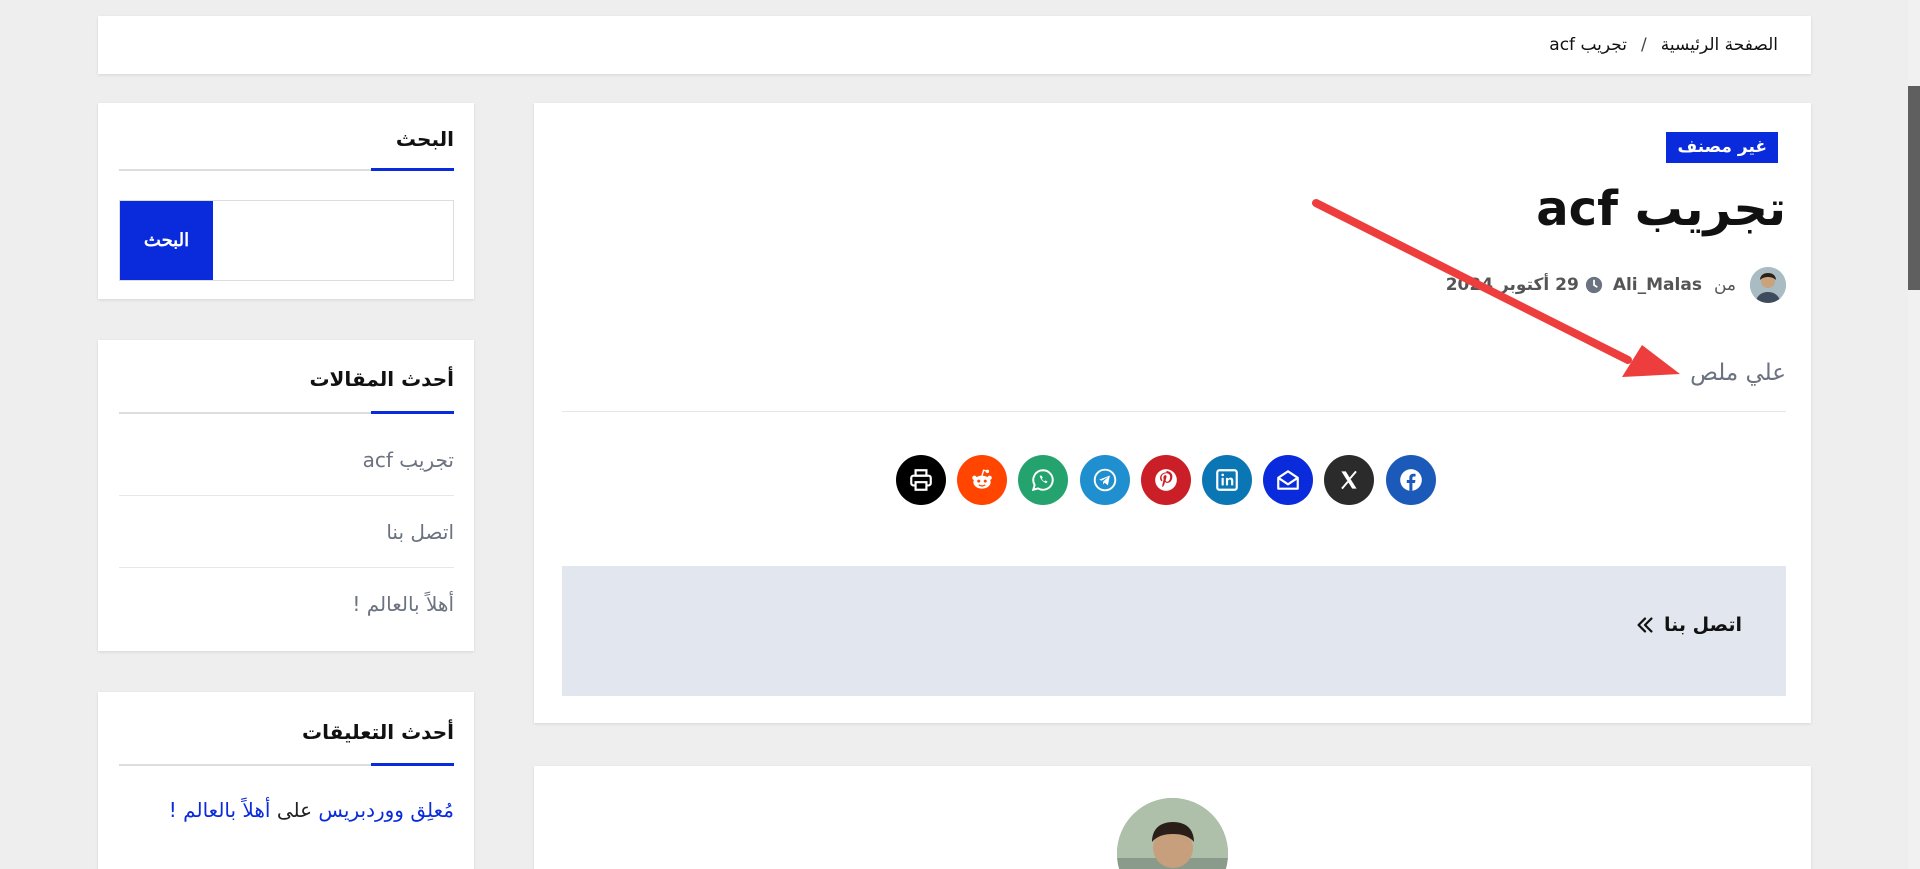  I want to click on recent-post-item: تجريب acf, so click(286, 460).